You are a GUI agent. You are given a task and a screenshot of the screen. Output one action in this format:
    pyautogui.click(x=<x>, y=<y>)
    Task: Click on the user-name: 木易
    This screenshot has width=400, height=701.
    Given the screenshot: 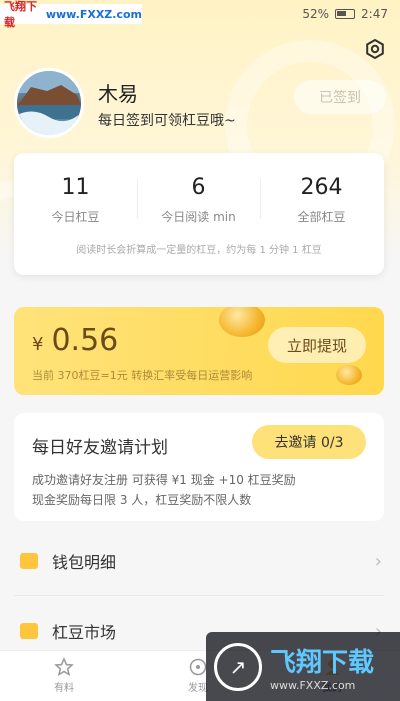 What is the action you would take?
    pyautogui.click(x=118, y=94)
    